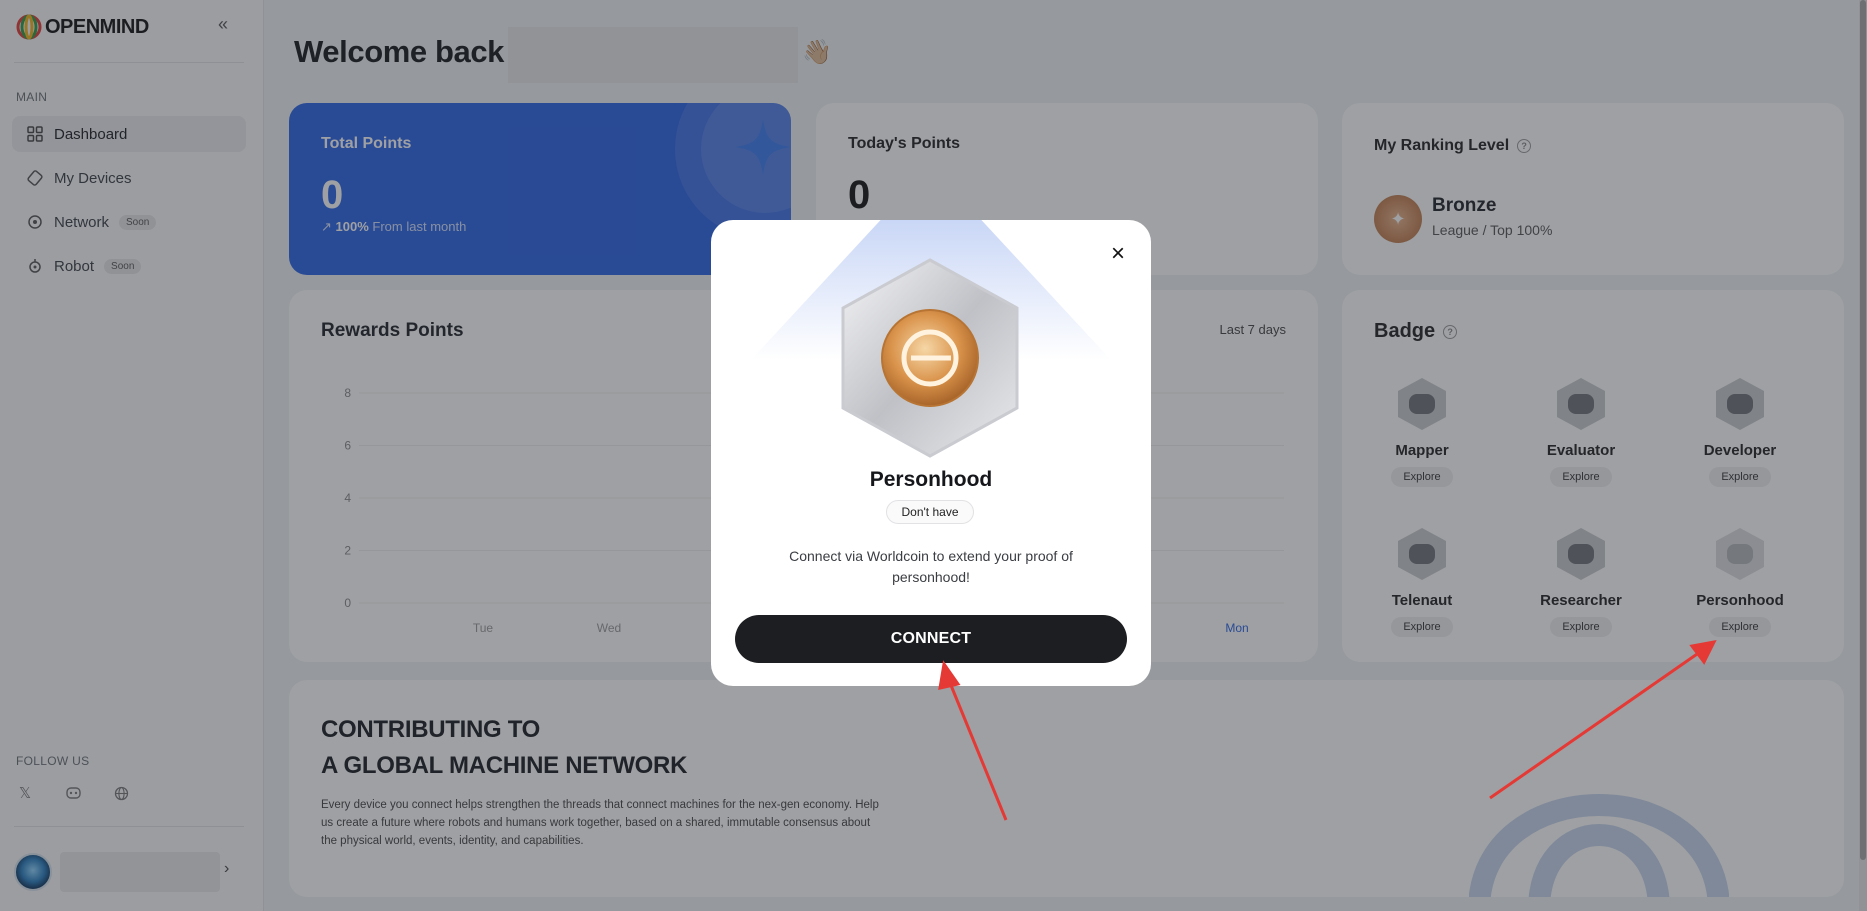 The height and width of the screenshot is (911, 1867). Describe the element at coordinates (930, 512) in the screenshot. I see `status-badge: Don't have` at that location.